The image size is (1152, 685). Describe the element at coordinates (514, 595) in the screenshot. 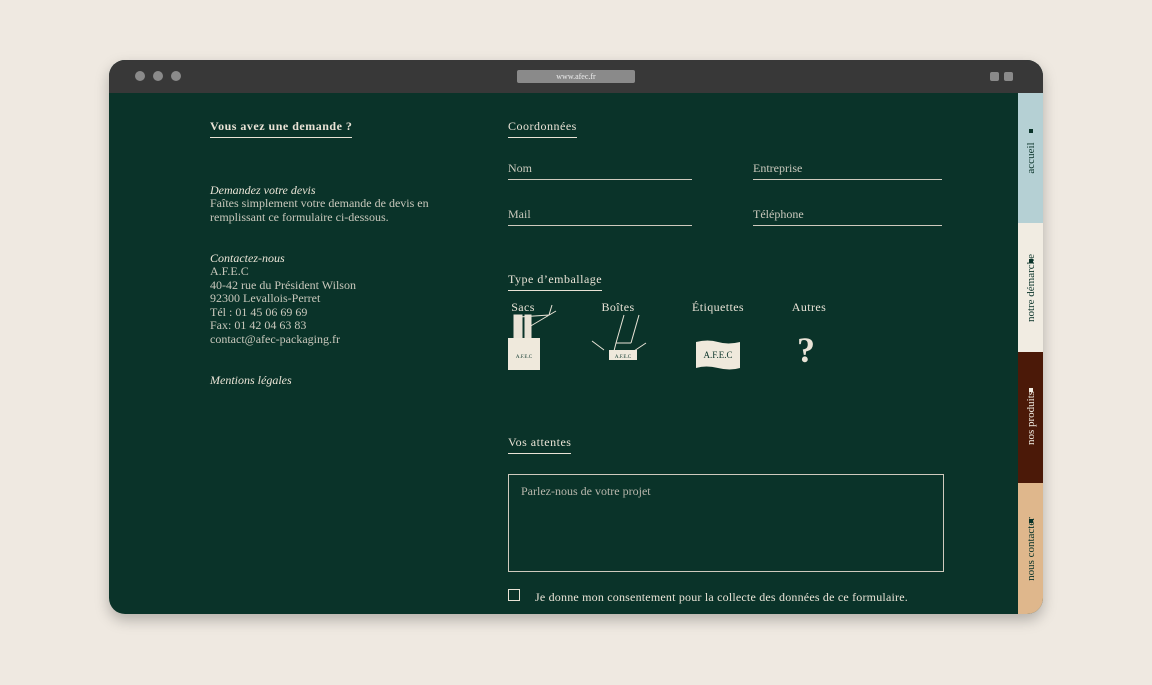

I see `consent-checkbox` at that location.